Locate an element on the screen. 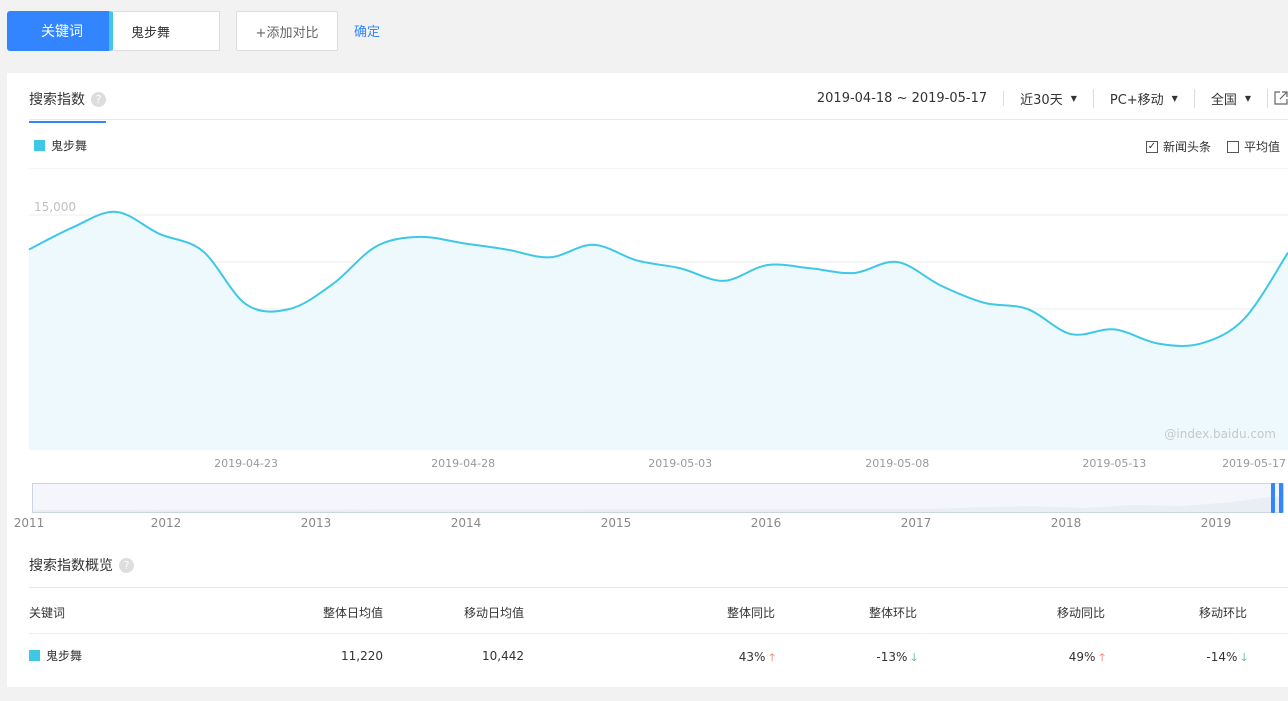 The height and width of the screenshot is (701, 1288). external-link-icon is located at coordinates (1278, 98).